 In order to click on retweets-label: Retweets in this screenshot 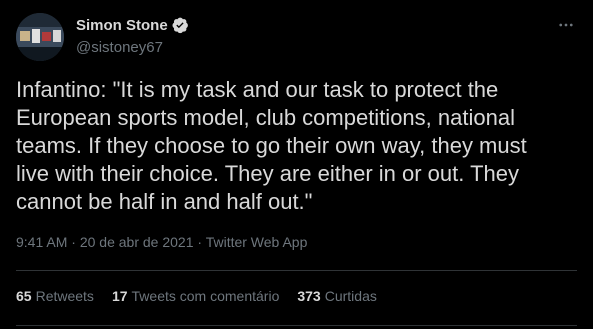, I will do `click(64, 296)`.